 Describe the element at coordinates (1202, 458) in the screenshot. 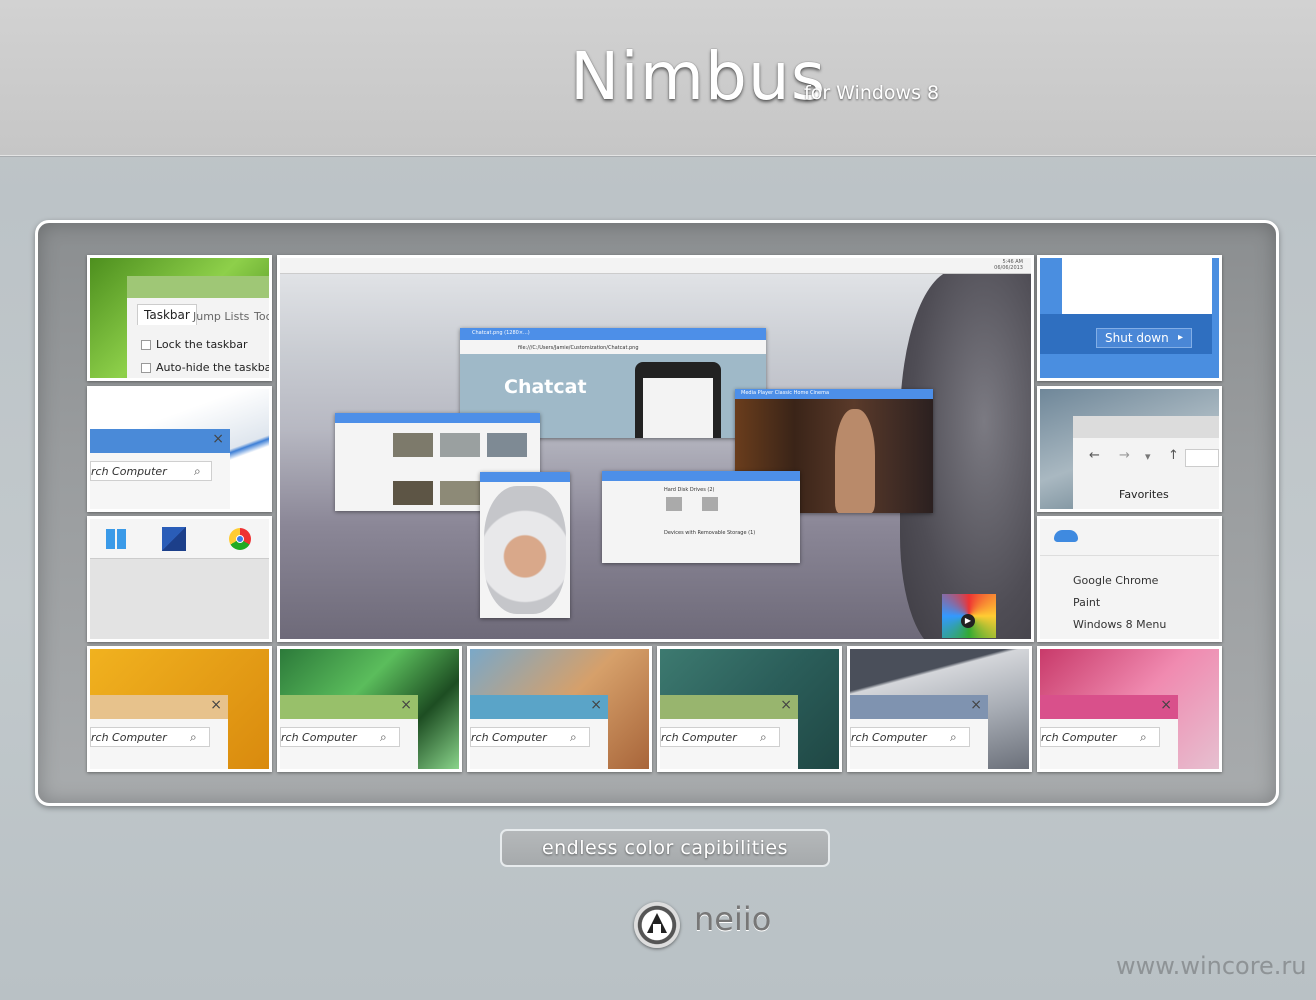

I see `address-bar` at that location.